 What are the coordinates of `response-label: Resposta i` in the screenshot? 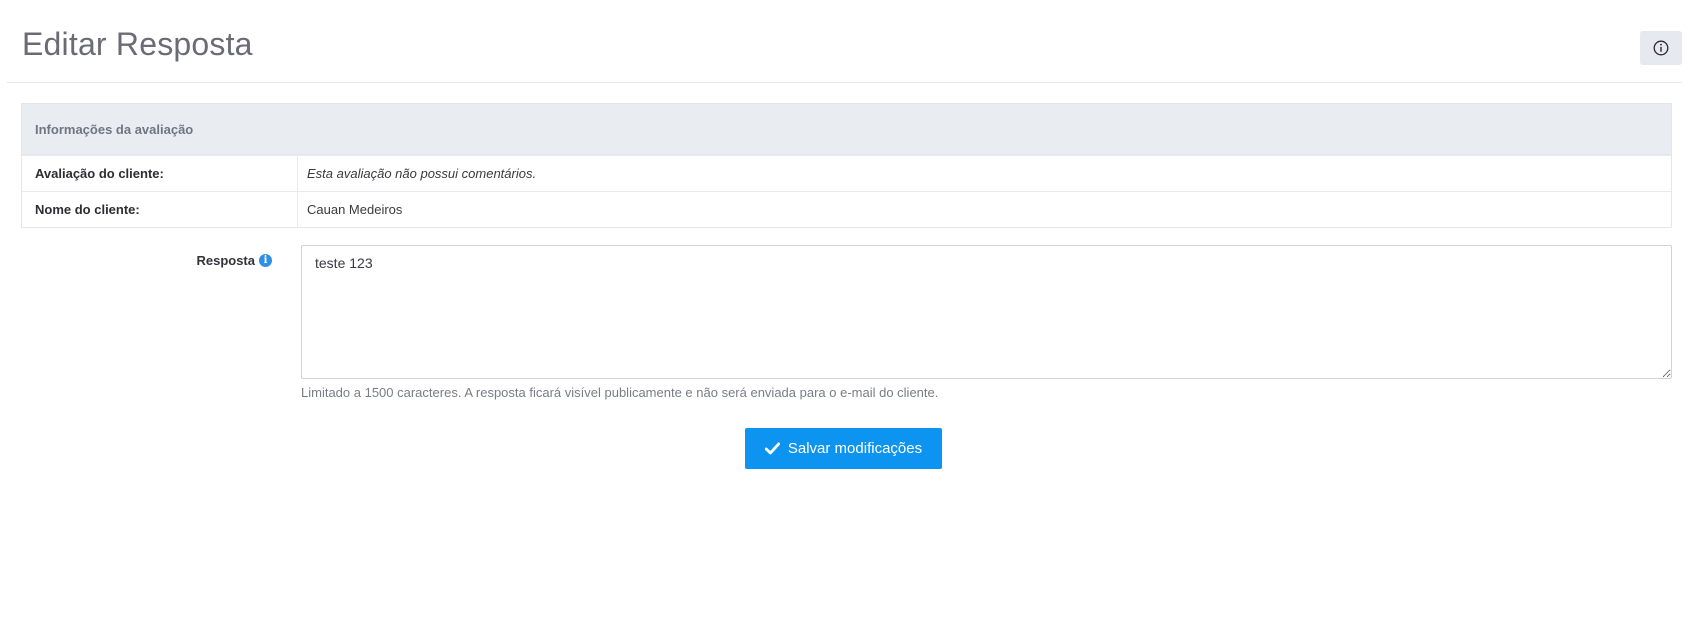 It's located at (146, 260).